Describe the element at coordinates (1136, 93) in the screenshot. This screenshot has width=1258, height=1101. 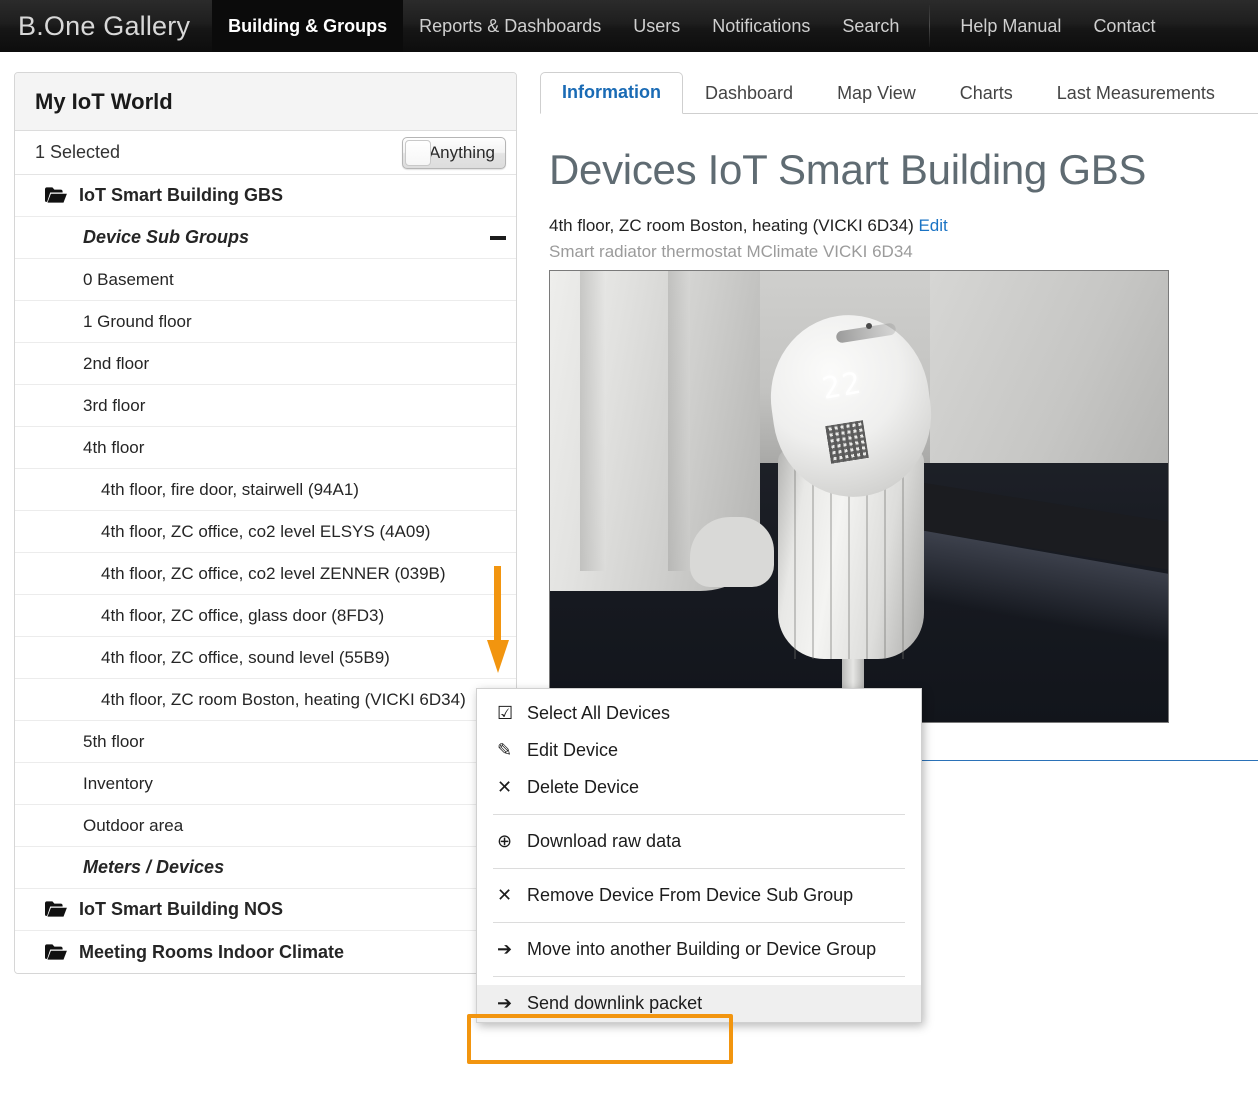
I see `tab-last-measurements: Last Measurements` at that location.